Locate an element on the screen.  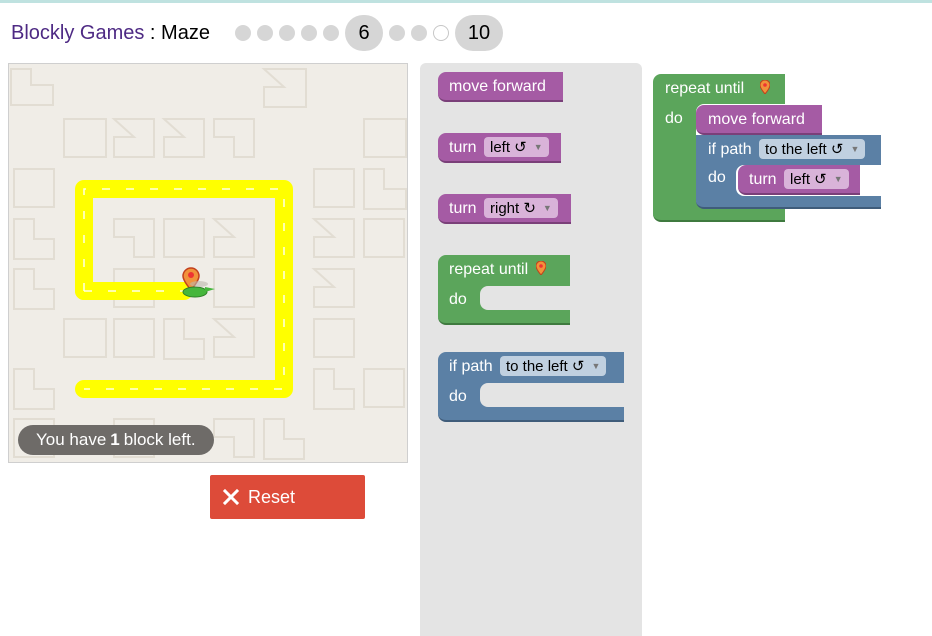
reset-label: Reset is located at coordinates (272, 496).